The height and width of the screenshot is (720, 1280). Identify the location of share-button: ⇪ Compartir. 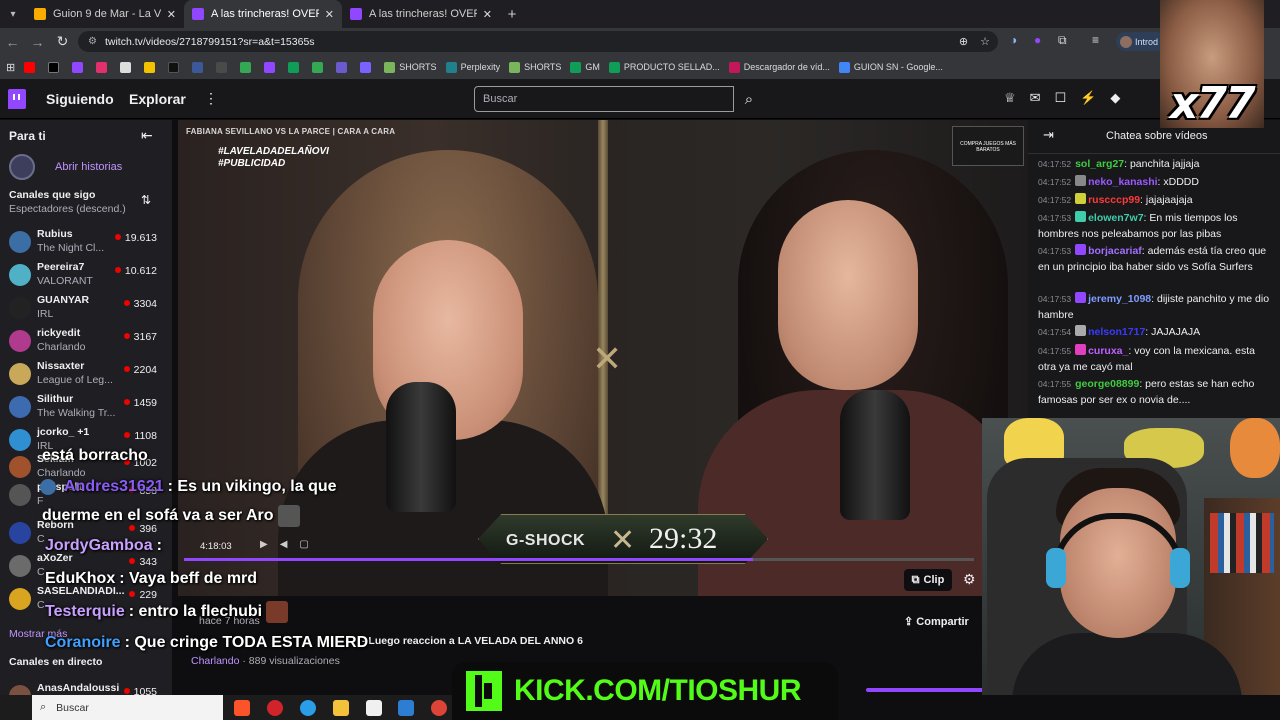
(936, 621).